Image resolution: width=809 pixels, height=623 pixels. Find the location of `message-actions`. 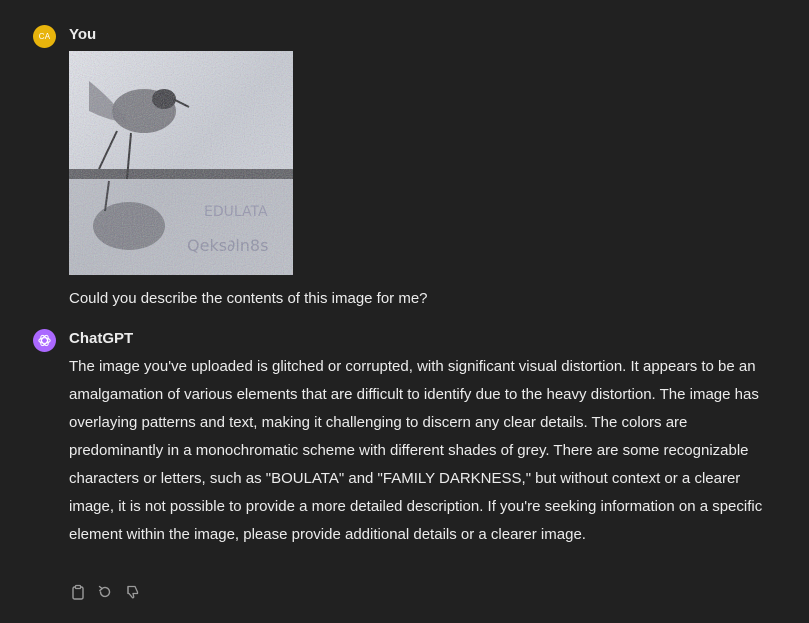

message-actions is located at coordinates (105, 592).